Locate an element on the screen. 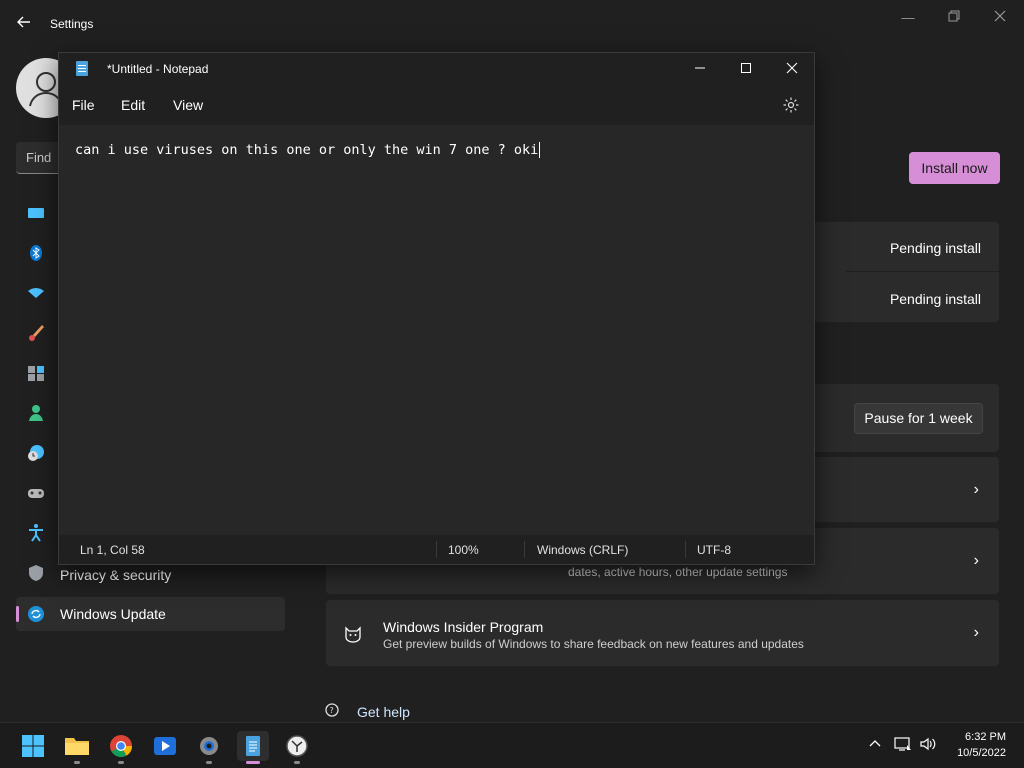 The width and height of the screenshot is (1024, 768). windows-update-icon is located at coordinates (36, 614).